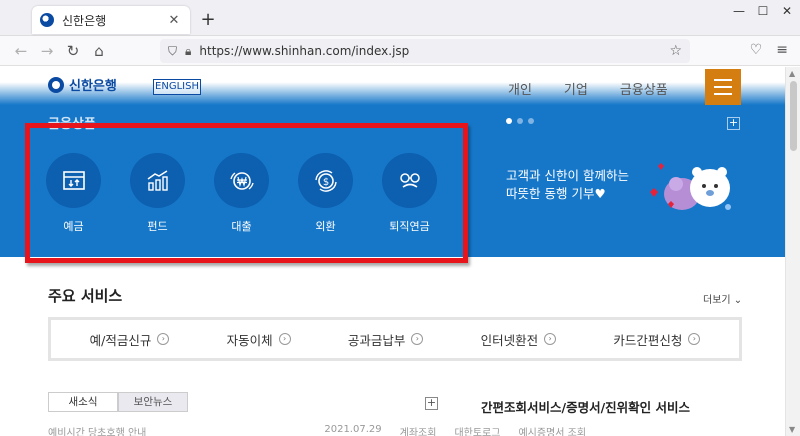 Image resolution: width=800 pixels, height=436 pixels. Describe the element at coordinates (120, 340) in the screenshot. I see `service-label: 예/적금신규` at that location.